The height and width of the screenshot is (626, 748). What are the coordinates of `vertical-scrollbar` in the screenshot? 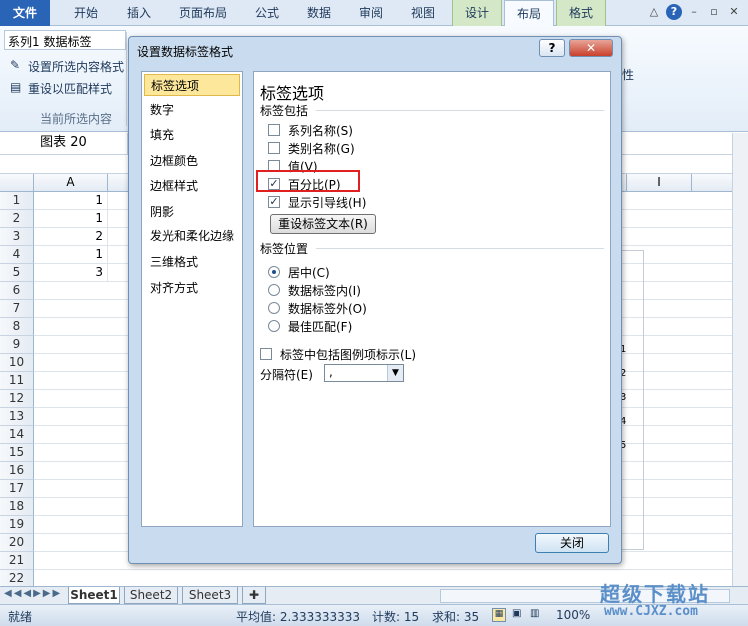 It's located at (740, 359).